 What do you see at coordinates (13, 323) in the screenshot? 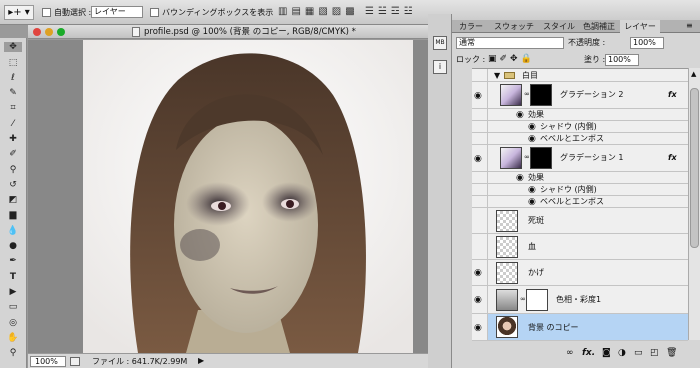
I see `3d-tool-button: ◎` at bounding box center [13, 323].